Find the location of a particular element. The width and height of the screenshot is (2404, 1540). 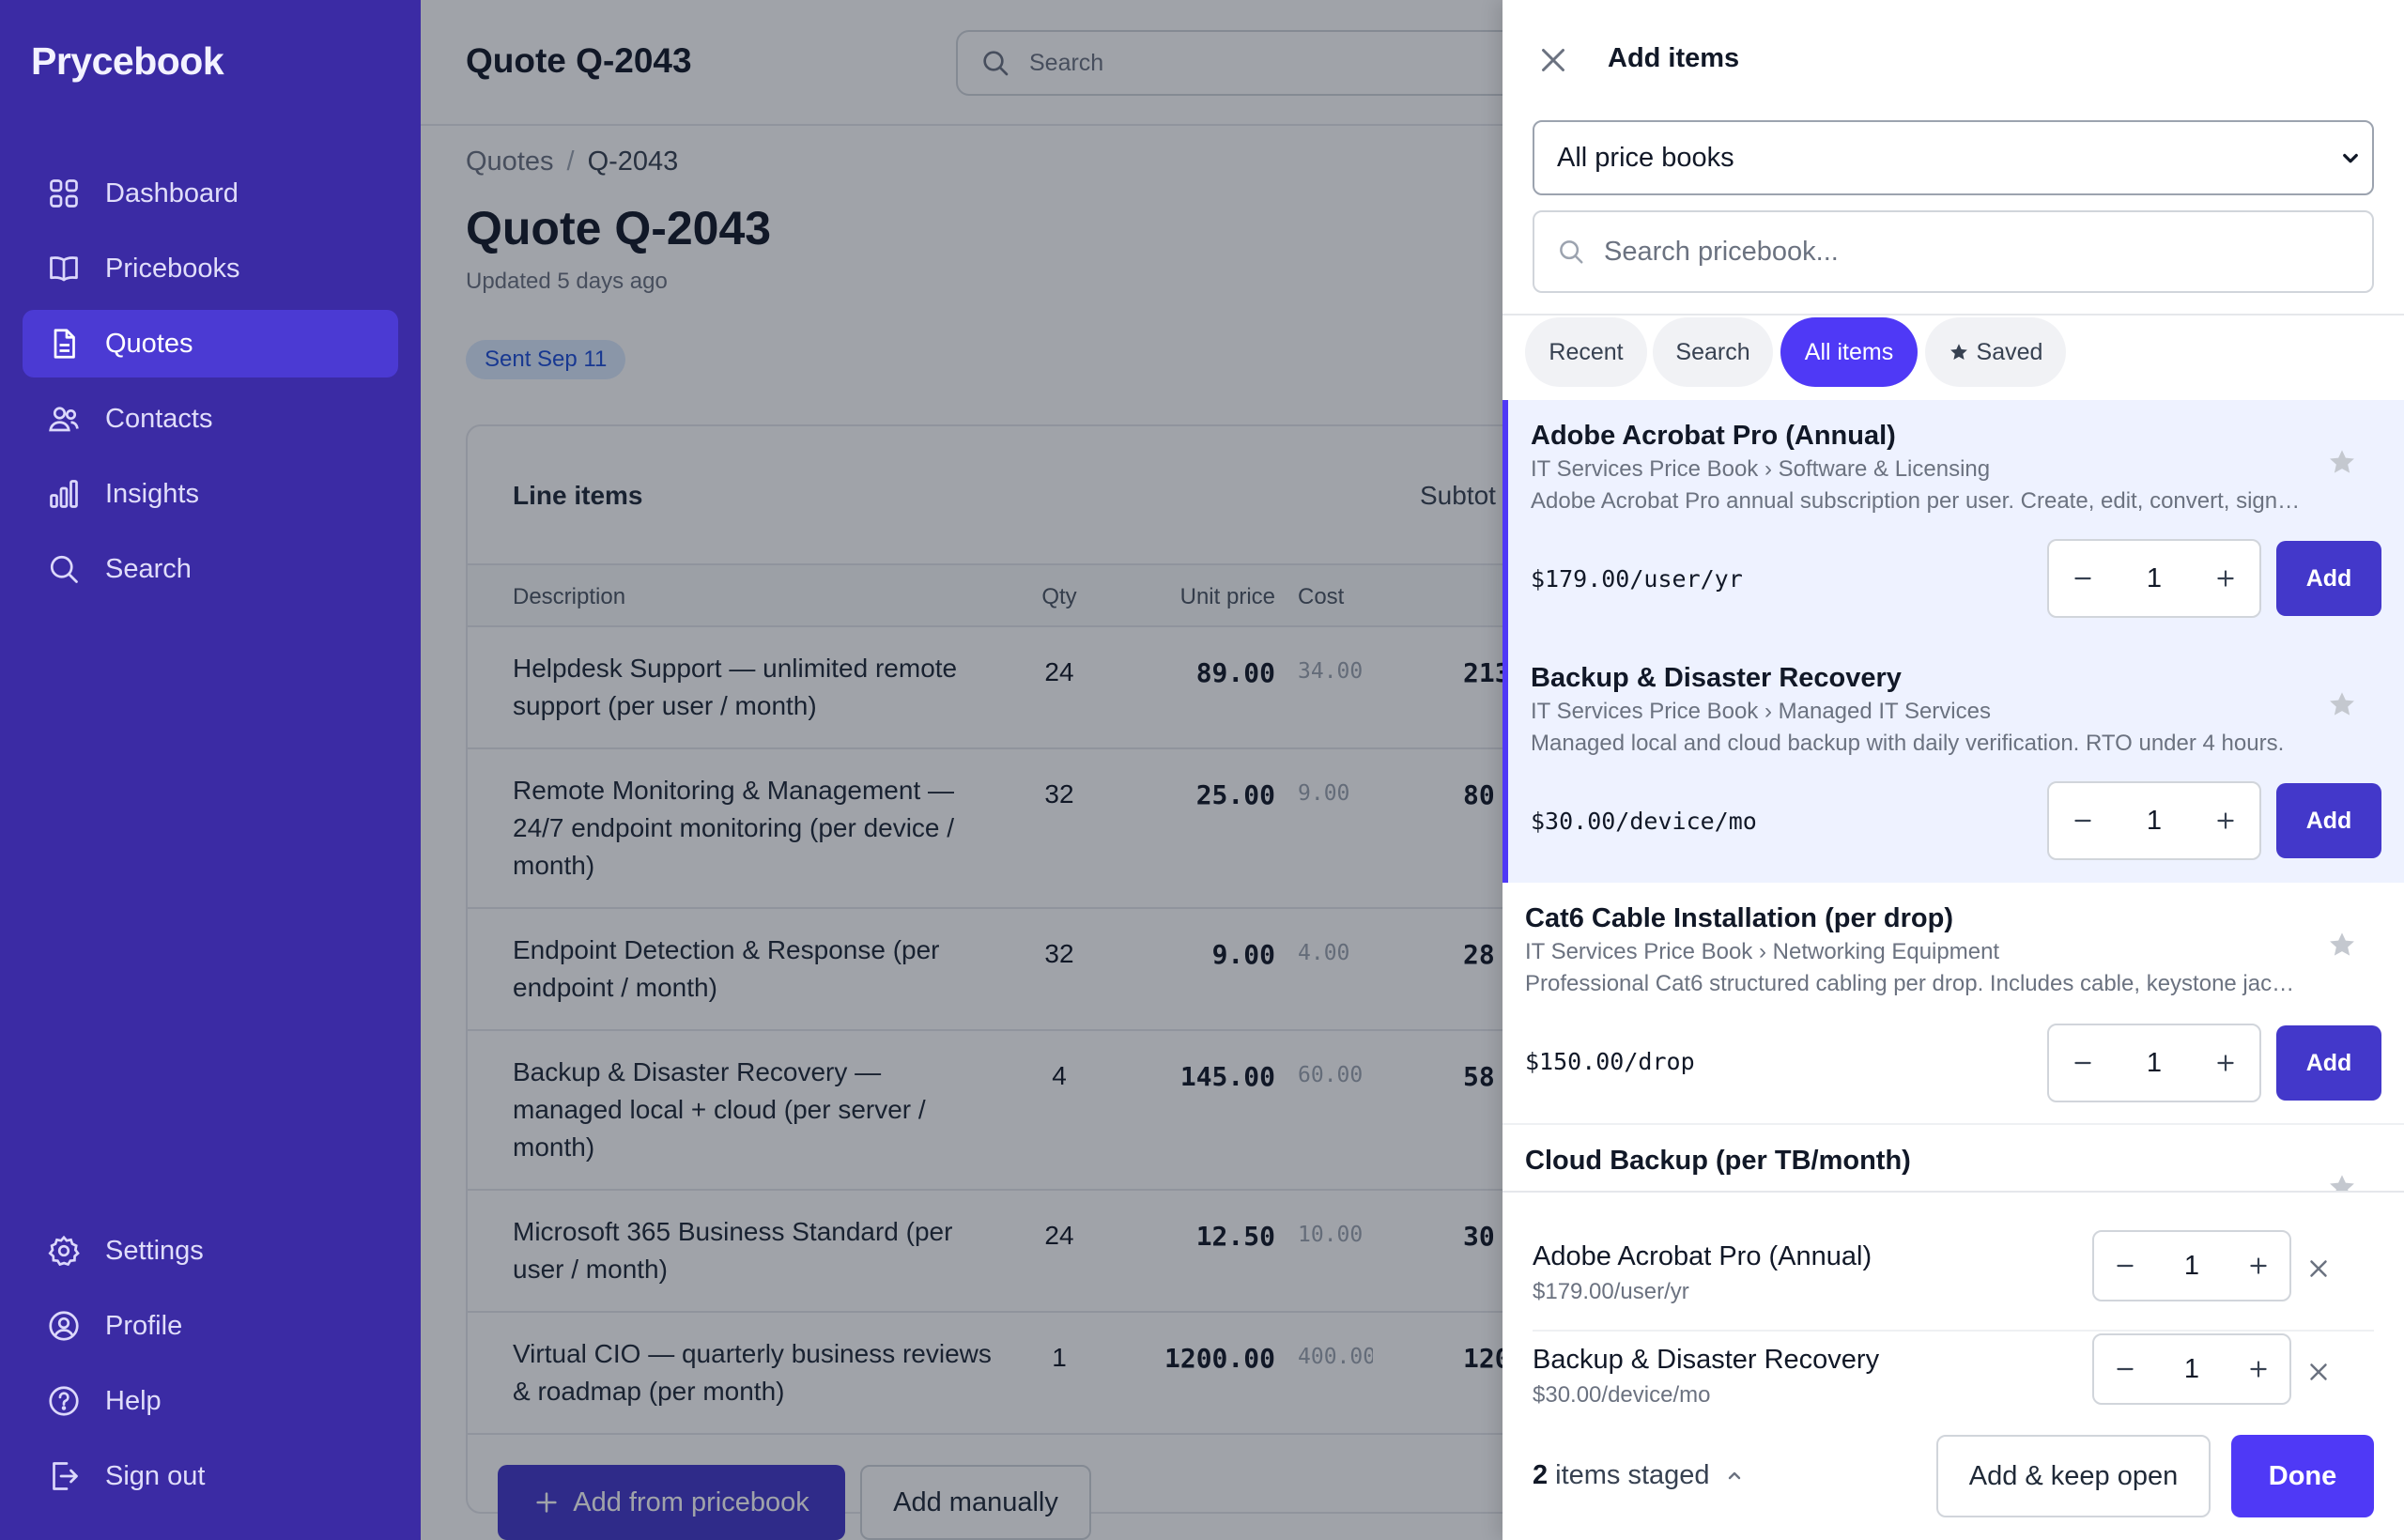

logout-icon is located at coordinates (65, 1476).